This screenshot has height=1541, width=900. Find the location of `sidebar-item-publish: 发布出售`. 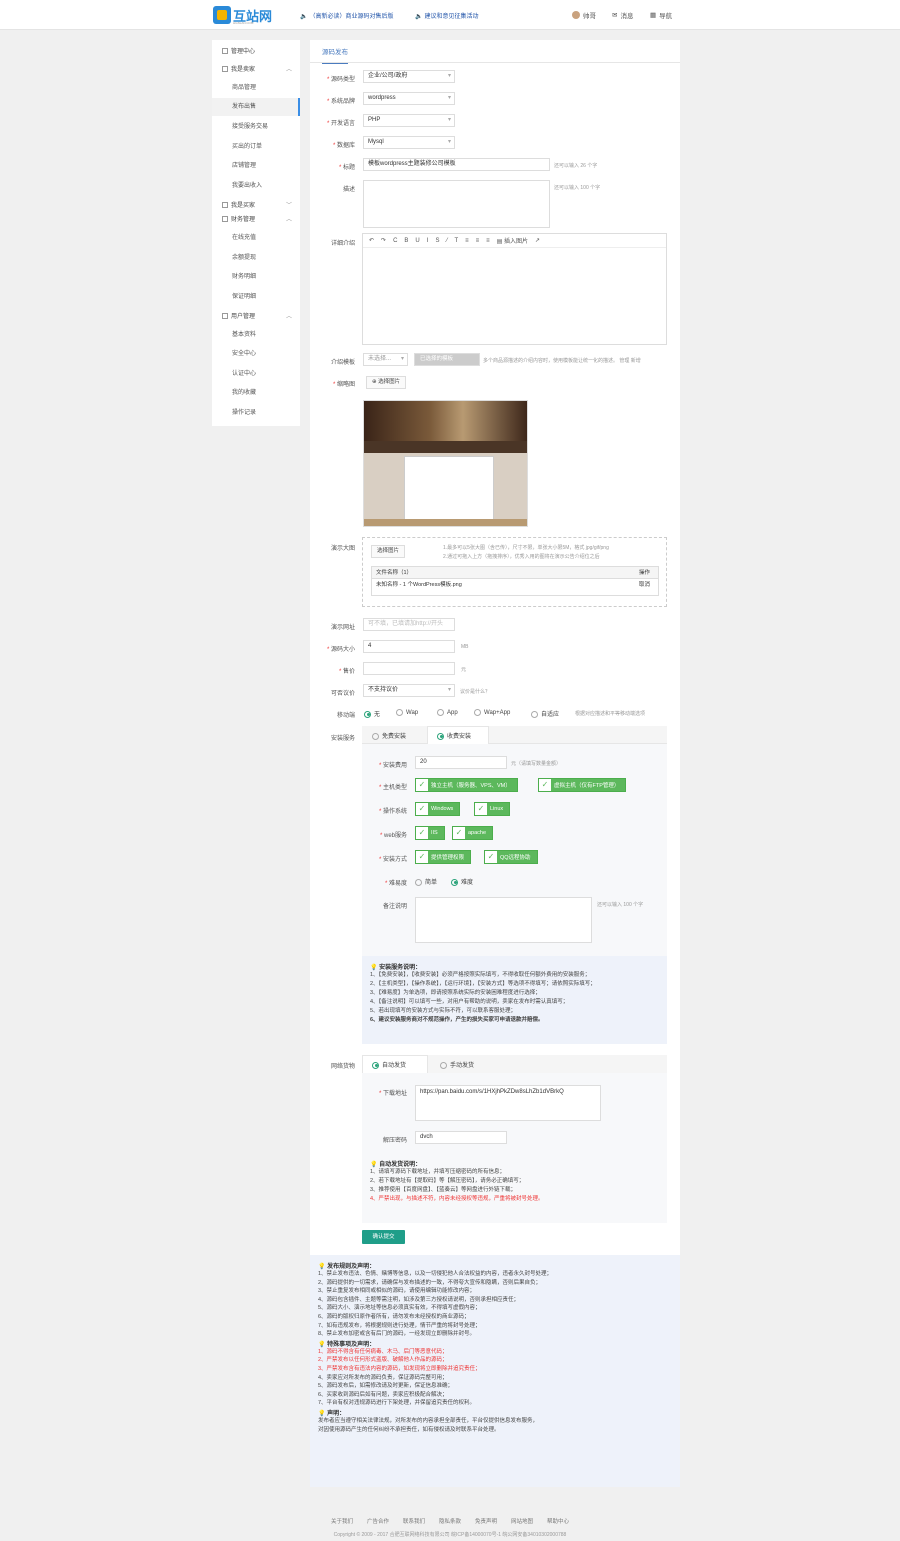

sidebar-item-publish: 发布出售 is located at coordinates (256, 107).